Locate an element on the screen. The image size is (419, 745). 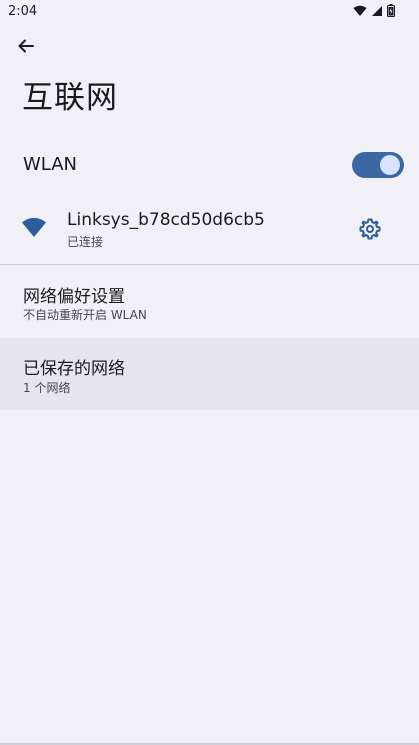
status-icons is located at coordinates (374, 10).